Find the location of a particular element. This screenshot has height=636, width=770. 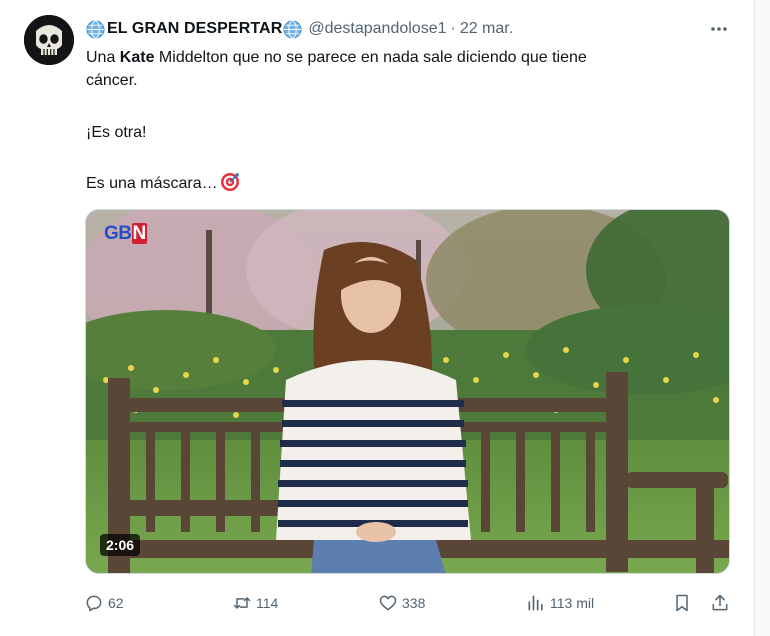

reply-button: 62 is located at coordinates (104, 603).